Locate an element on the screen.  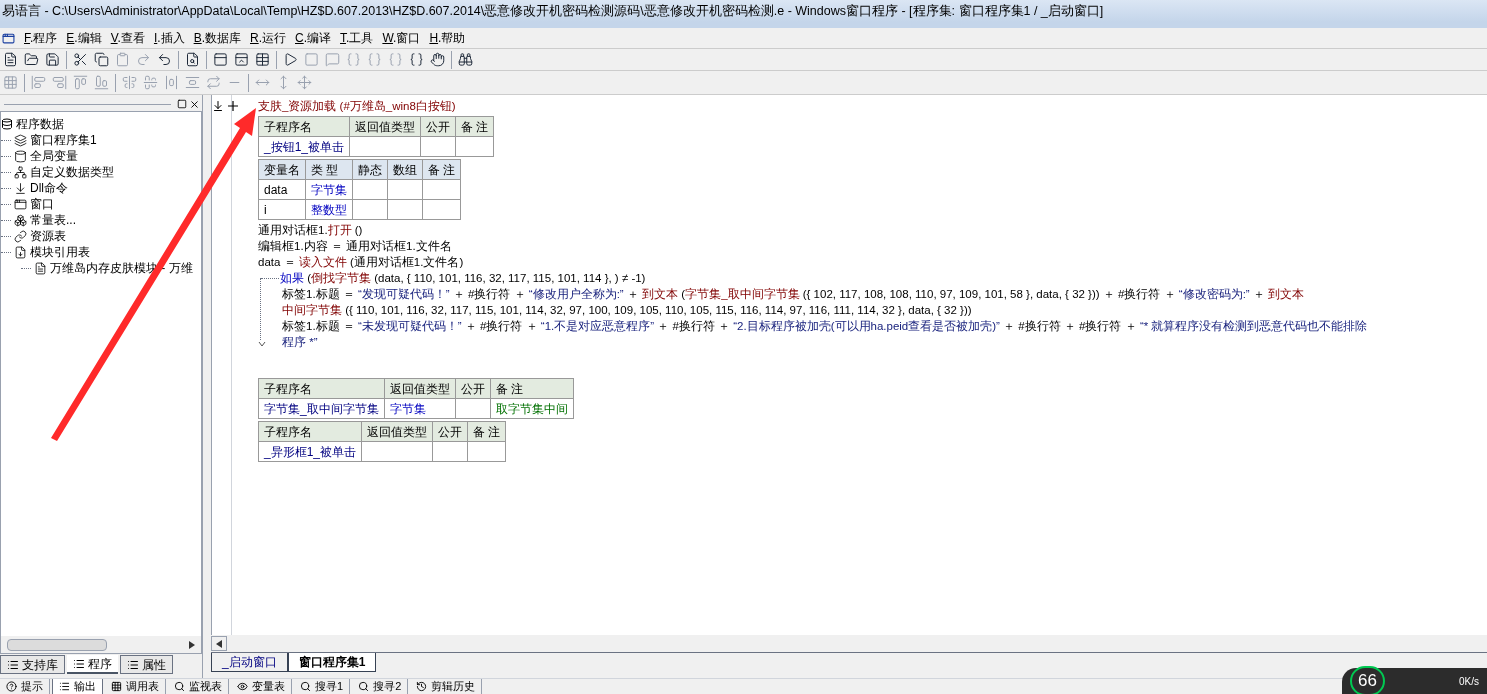
align-right-icon is located at coordinates (59, 82).